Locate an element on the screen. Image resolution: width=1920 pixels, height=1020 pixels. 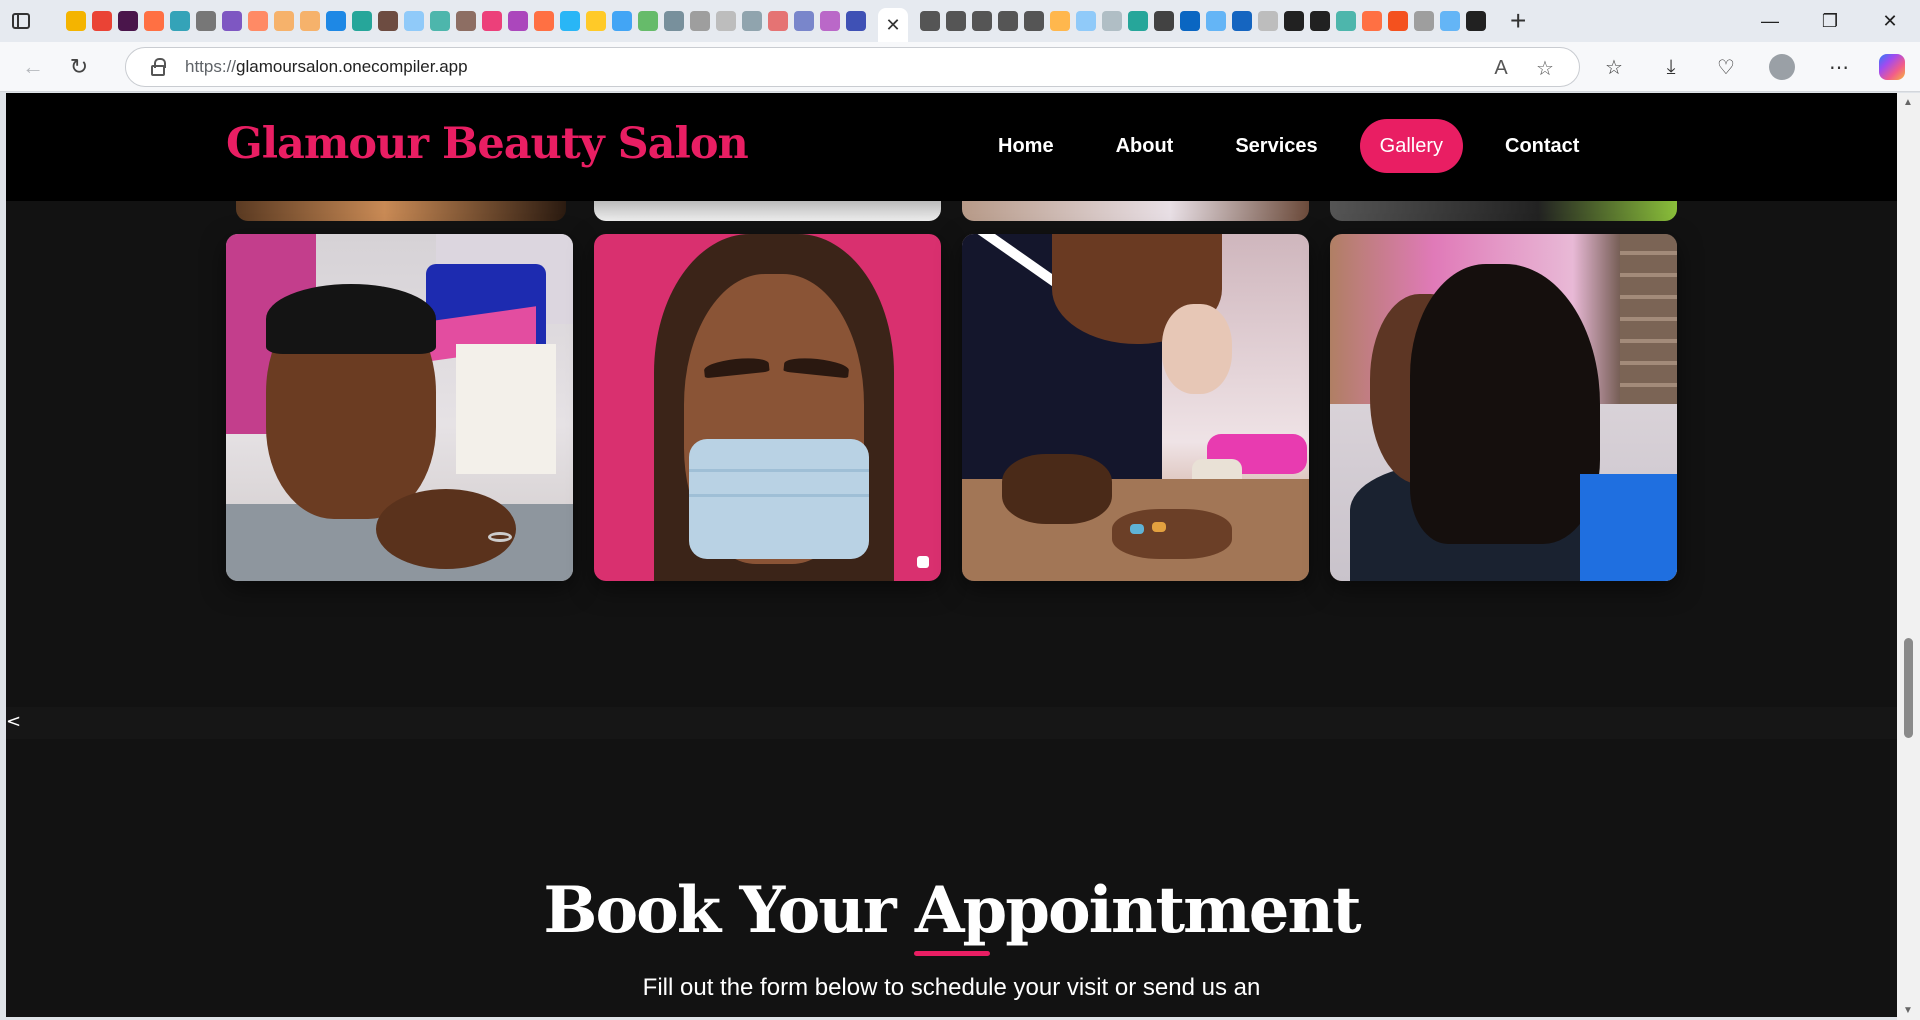
nav-about: About is located at coordinates (1145, 146).